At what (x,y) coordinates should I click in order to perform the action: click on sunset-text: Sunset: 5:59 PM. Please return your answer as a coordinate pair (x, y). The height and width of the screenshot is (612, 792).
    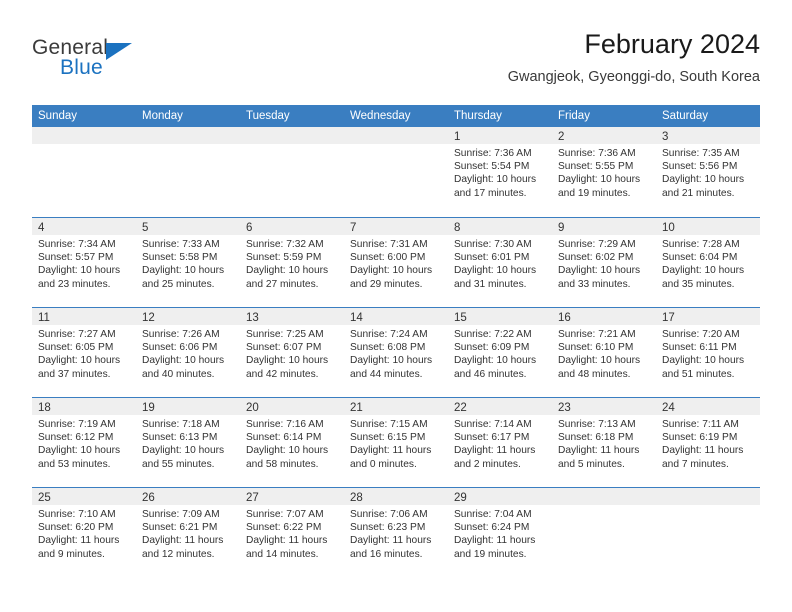
    Looking at the image, I should click on (284, 258).